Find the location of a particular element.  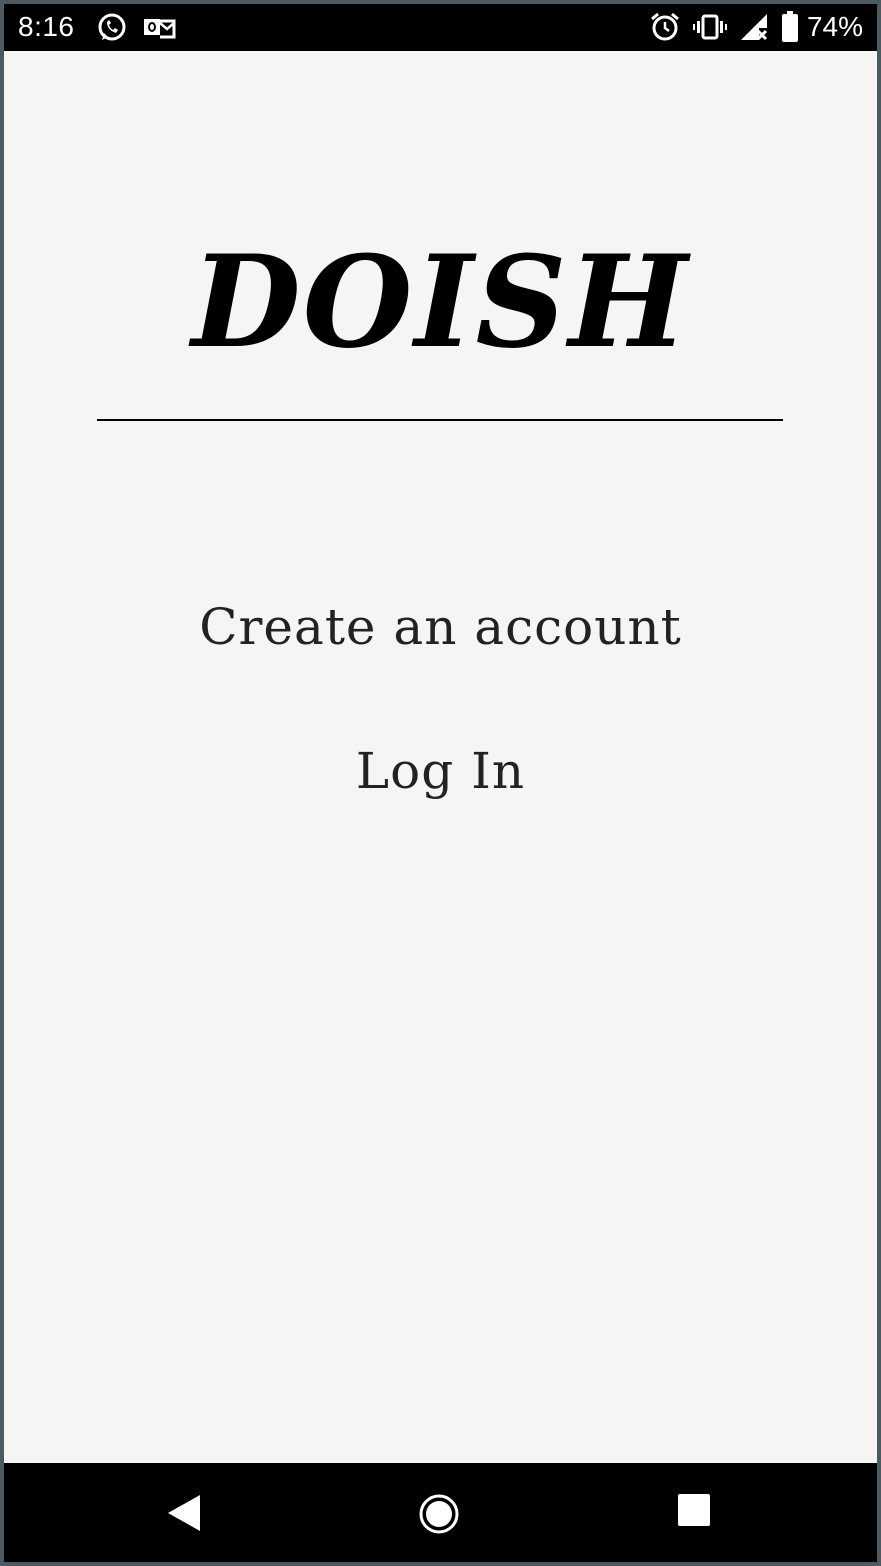

battery-percent: 74% is located at coordinates (834, 26).